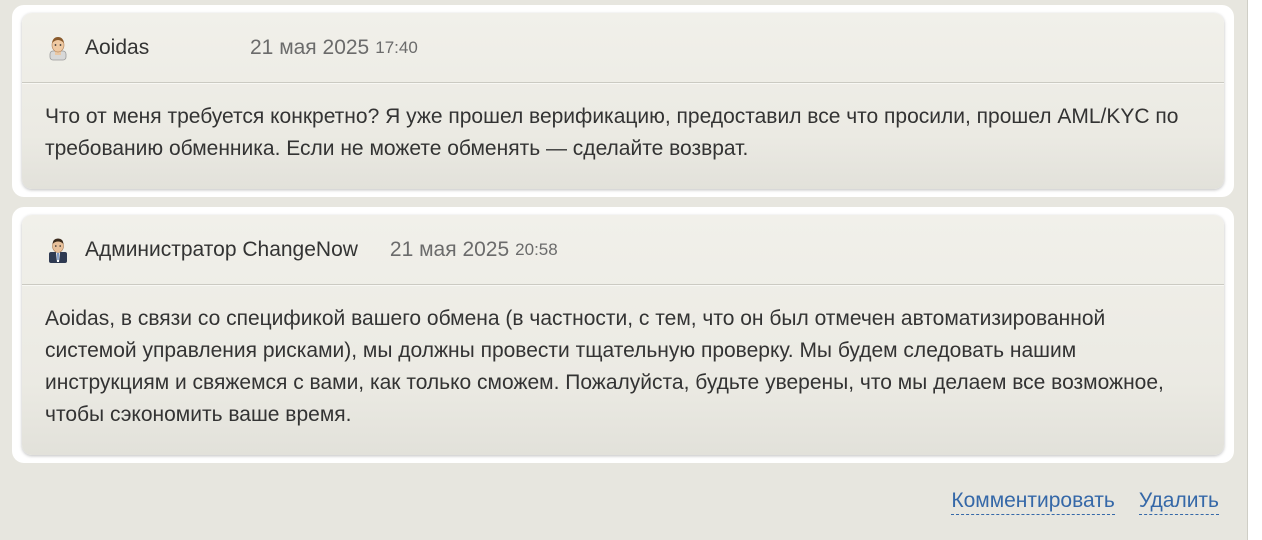 The width and height of the screenshot is (1262, 540). I want to click on comment-author: Администратор ChangeNow, so click(221, 249).